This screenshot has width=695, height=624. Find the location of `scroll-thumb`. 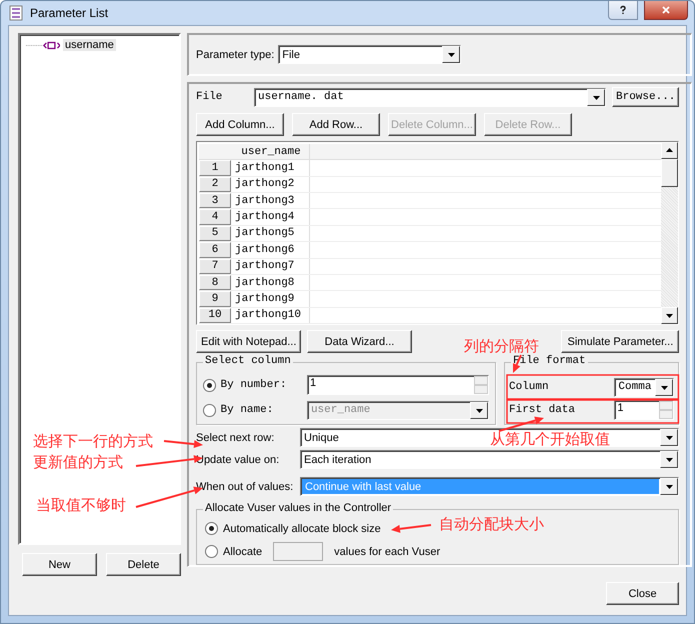

scroll-thumb is located at coordinates (669, 173).